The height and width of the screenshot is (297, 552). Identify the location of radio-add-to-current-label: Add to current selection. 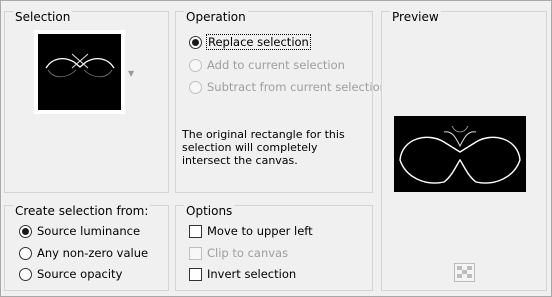
(276, 65).